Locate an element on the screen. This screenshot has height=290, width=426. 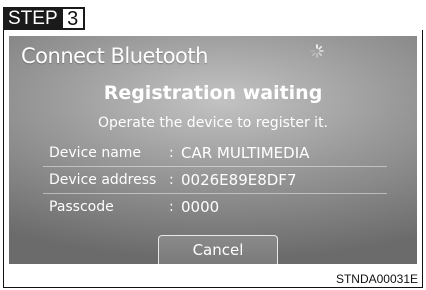
device-address-label: Device address is located at coordinates (103, 180).